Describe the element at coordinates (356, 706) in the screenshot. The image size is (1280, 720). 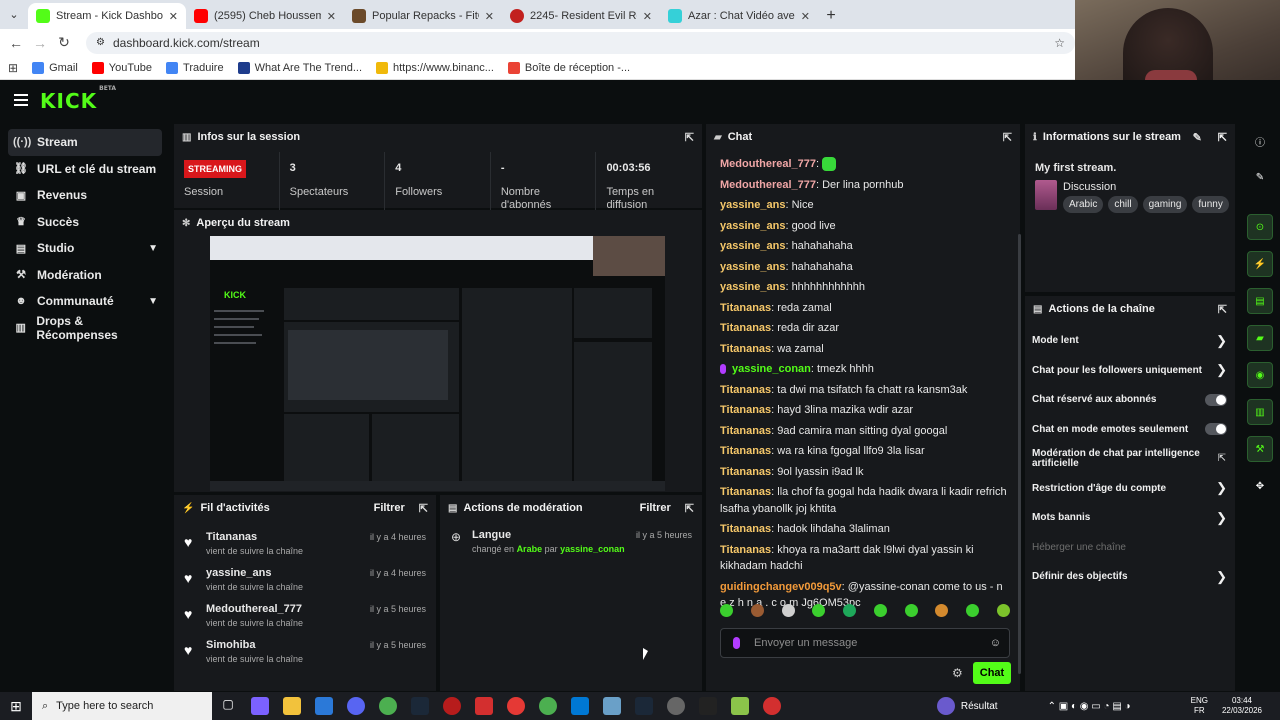
I see `discord-icon` at that location.